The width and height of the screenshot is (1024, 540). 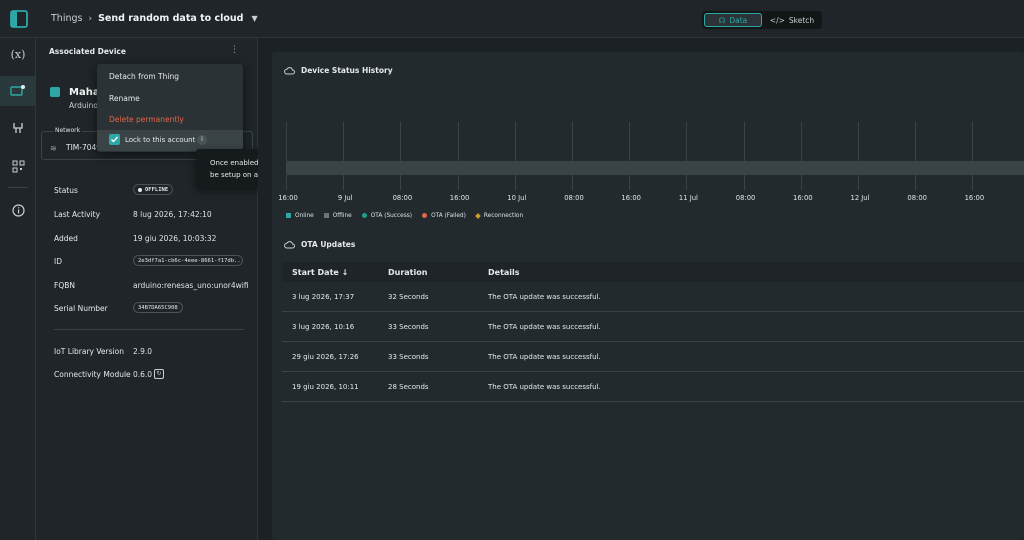 What do you see at coordinates (342, 216) in the screenshot?
I see `legend-label: Offline` at bounding box center [342, 216].